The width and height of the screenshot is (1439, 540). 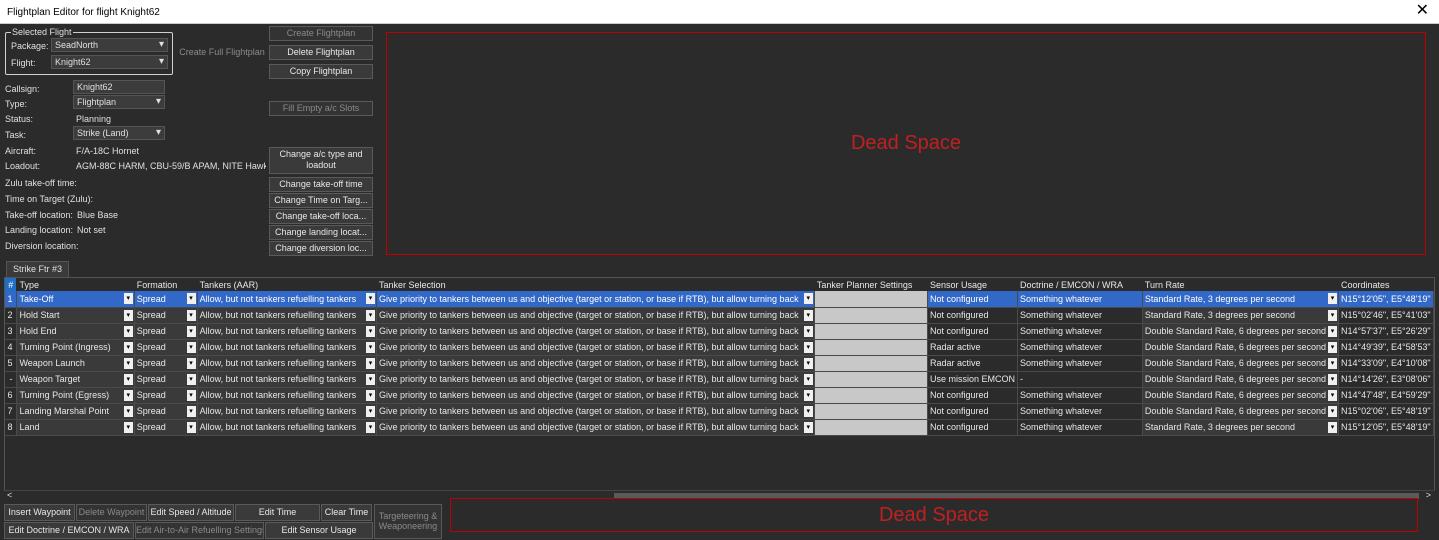 I want to click on waypoint-number: 5, so click(x=11, y=363).